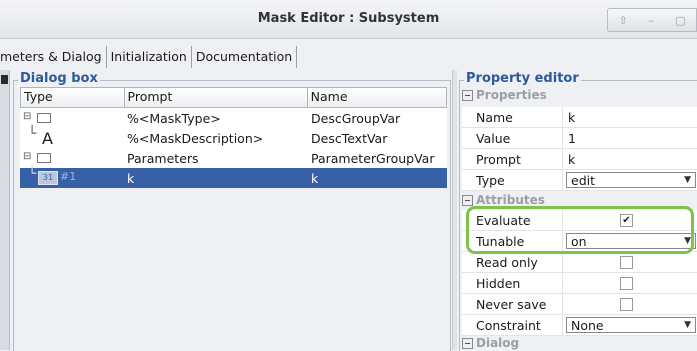  What do you see at coordinates (626, 262) in the screenshot?
I see `read-only-checkbox` at bounding box center [626, 262].